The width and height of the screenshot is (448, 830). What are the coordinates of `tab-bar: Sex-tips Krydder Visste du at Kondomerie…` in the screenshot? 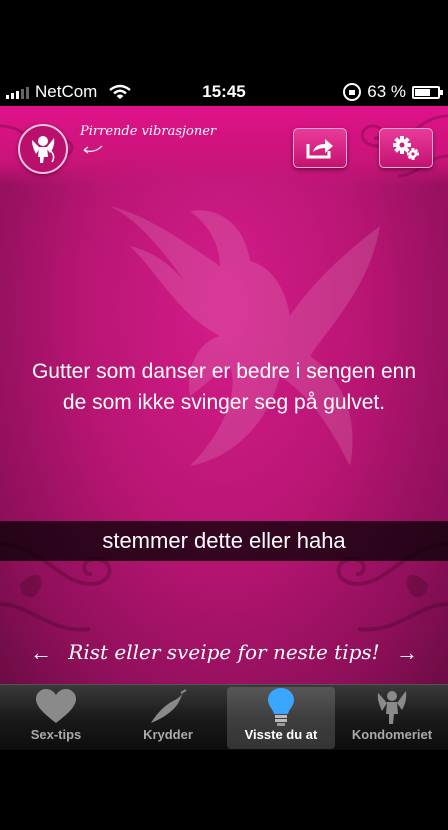 It's located at (224, 717).